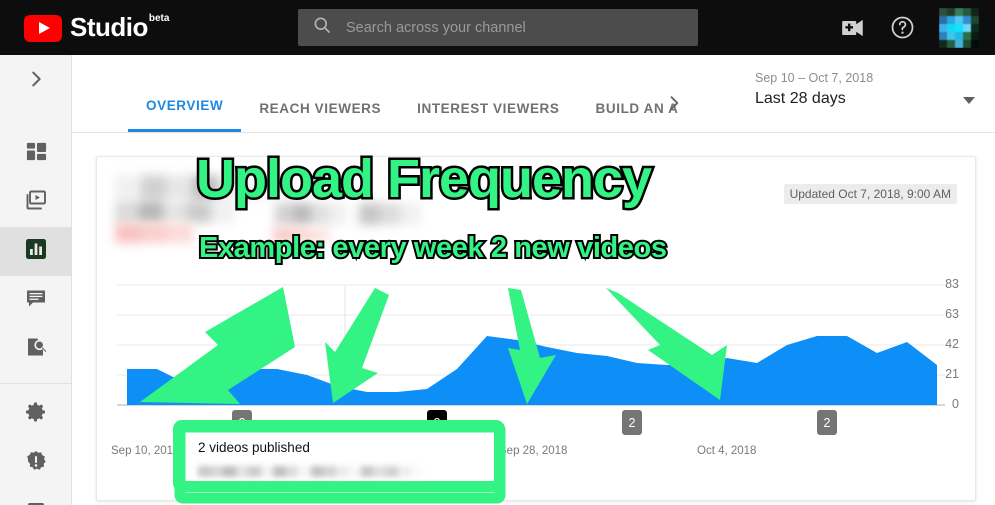 The height and width of the screenshot is (505, 995). Describe the element at coordinates (852, 89) in the screenshot. I see `date-range-selector: Sep 10 – Oct 7, 2018 Last 28 days` at that location.